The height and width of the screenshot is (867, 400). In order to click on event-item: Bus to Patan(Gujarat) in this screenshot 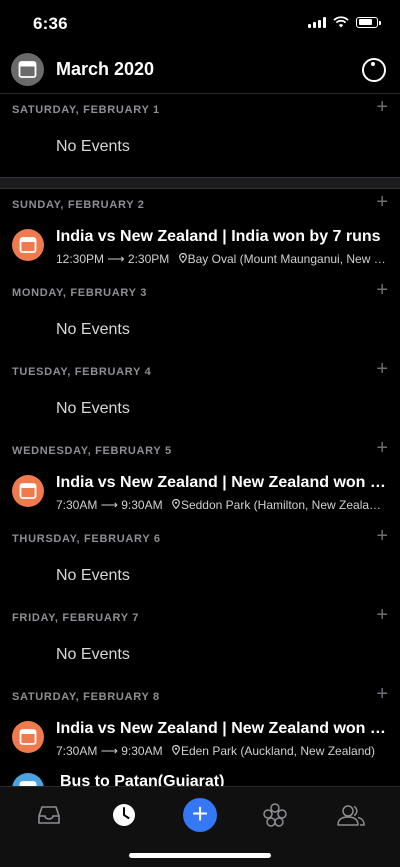, I will do `click(200, 777)`.